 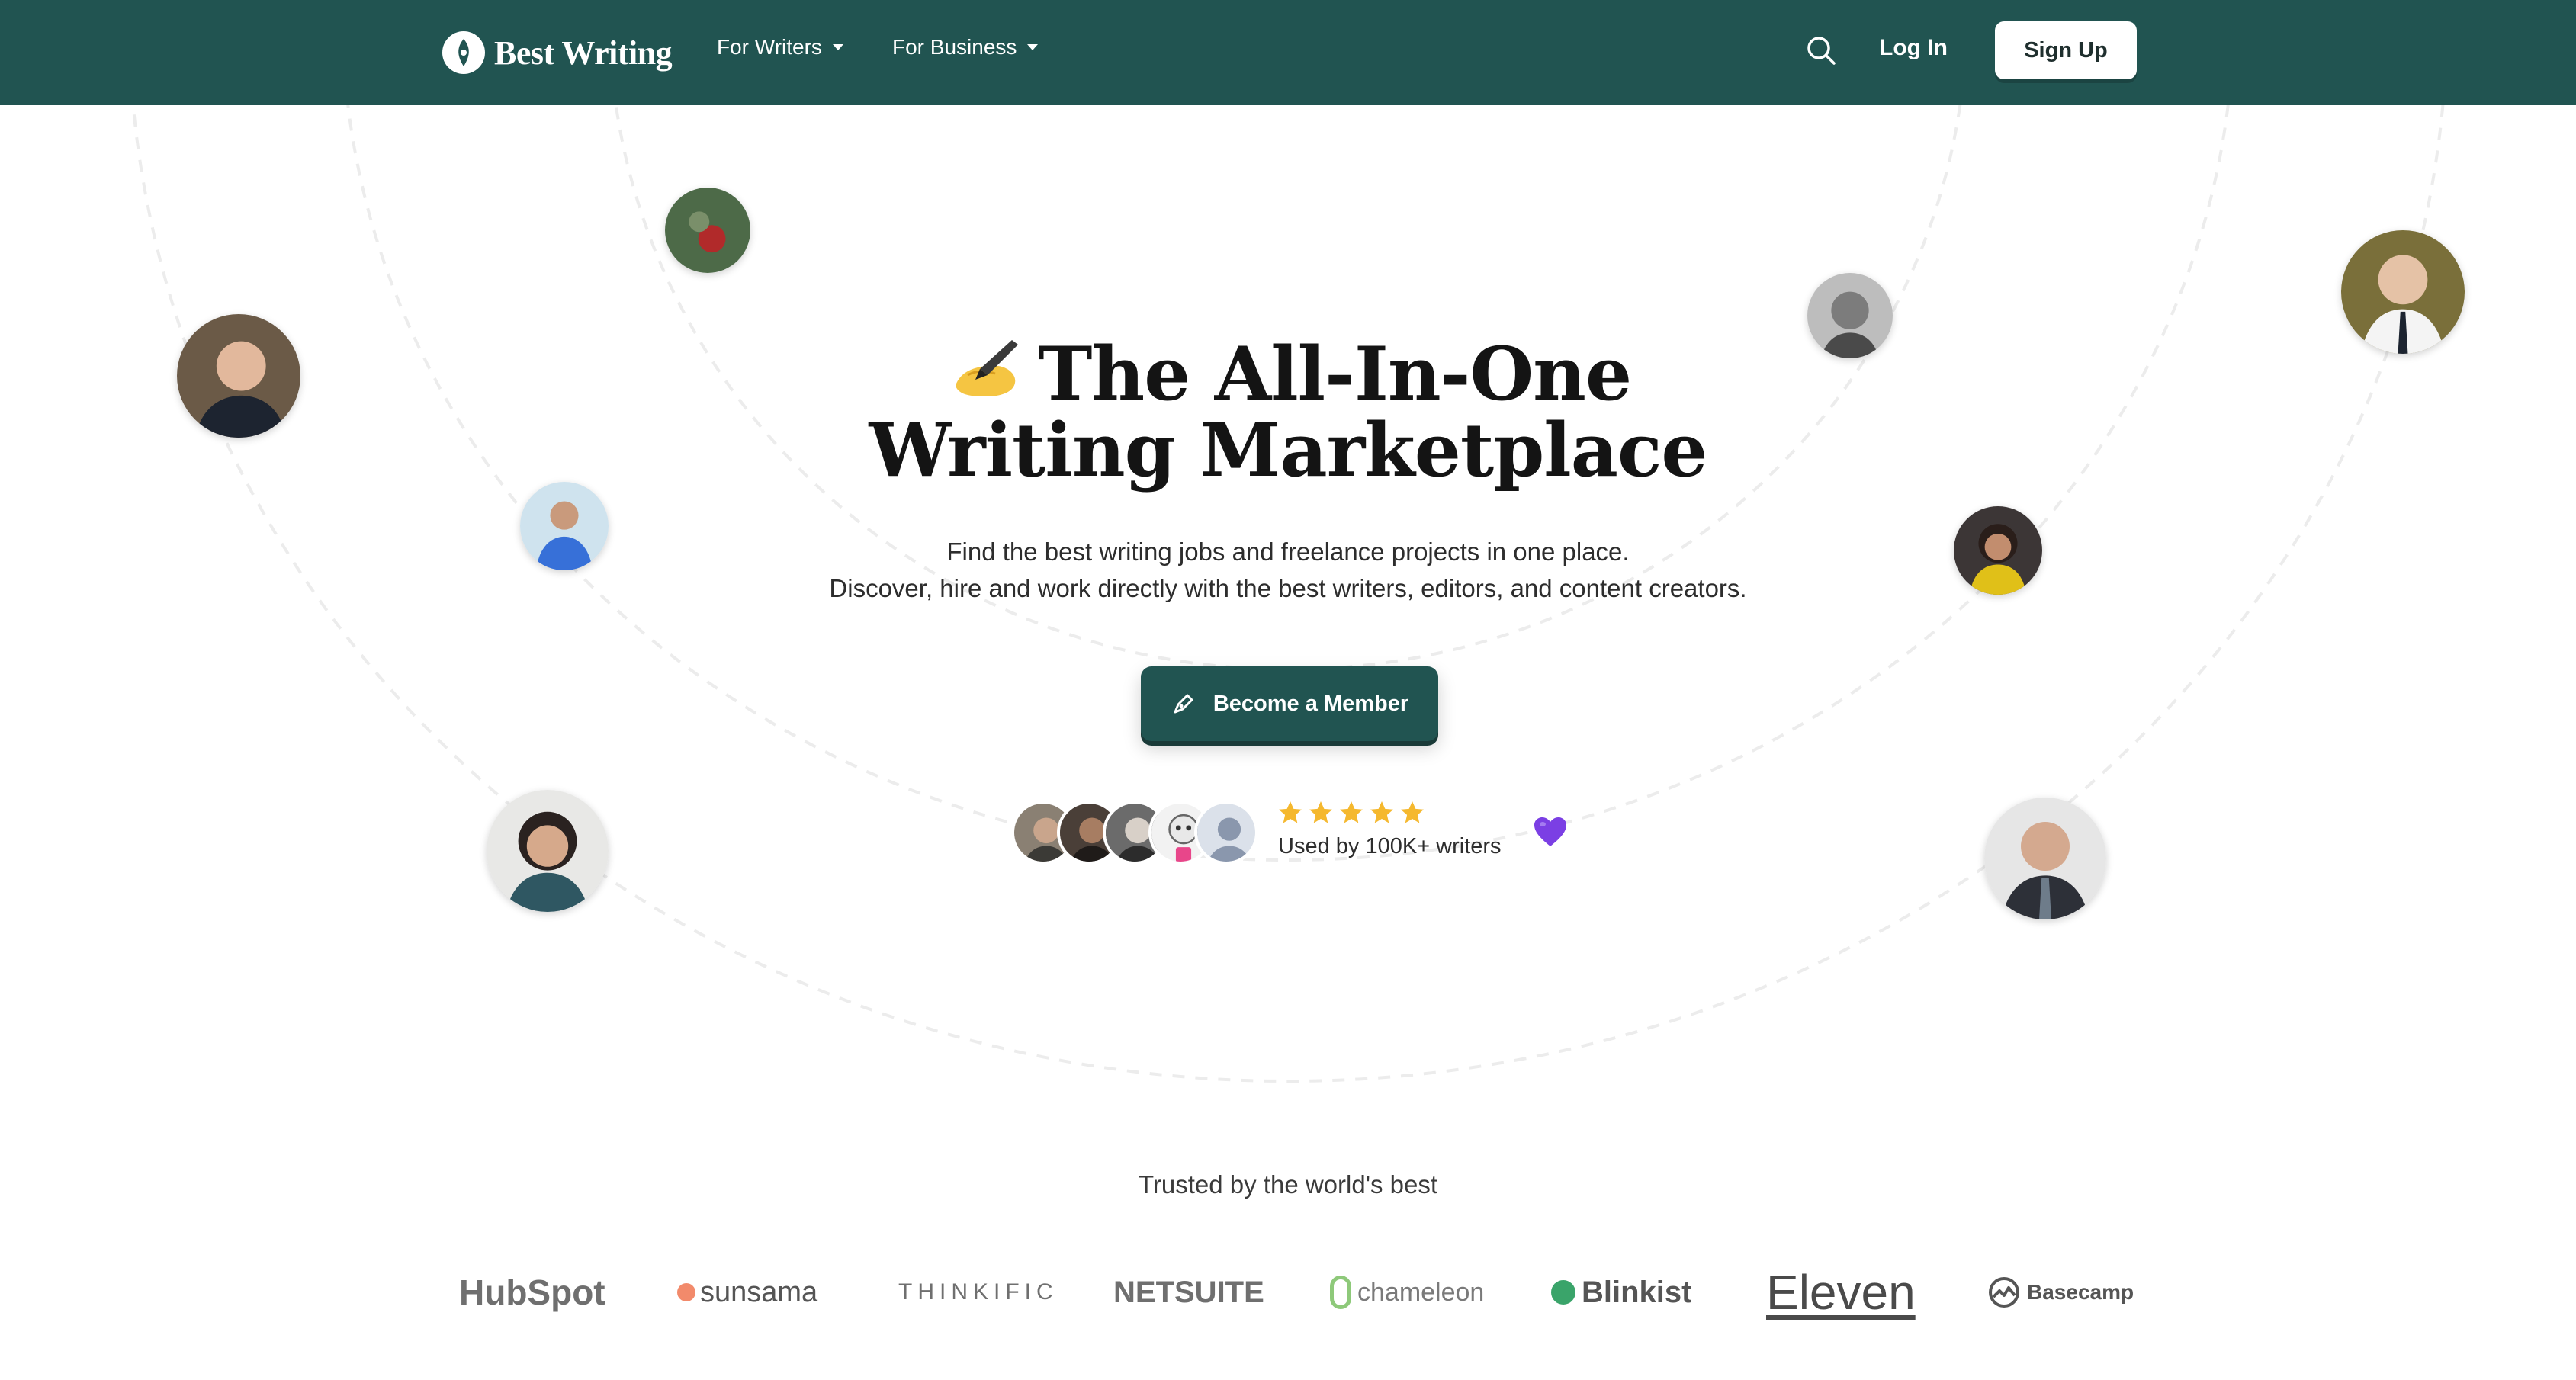 What do you see at coordinates (954, 47) in the screenshot?
I see `for-business-label: For Business` at bounding box center [954, 47].